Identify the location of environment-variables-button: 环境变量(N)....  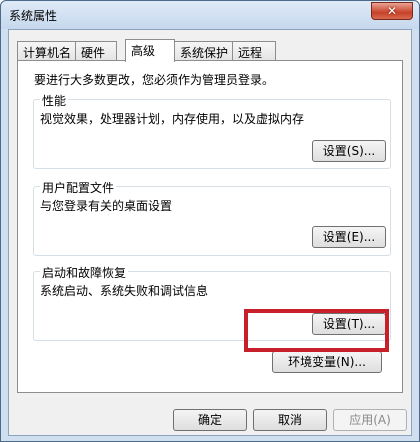
(327, 362).